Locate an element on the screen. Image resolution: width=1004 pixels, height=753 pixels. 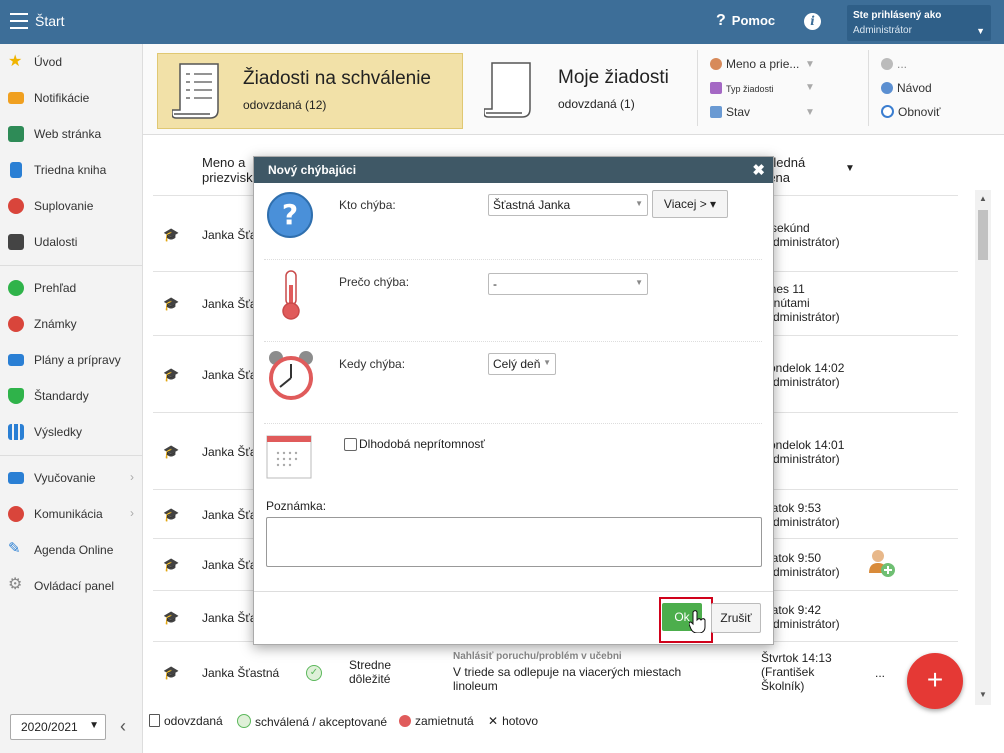
info-icon: i is located at coordinates (812, 21).